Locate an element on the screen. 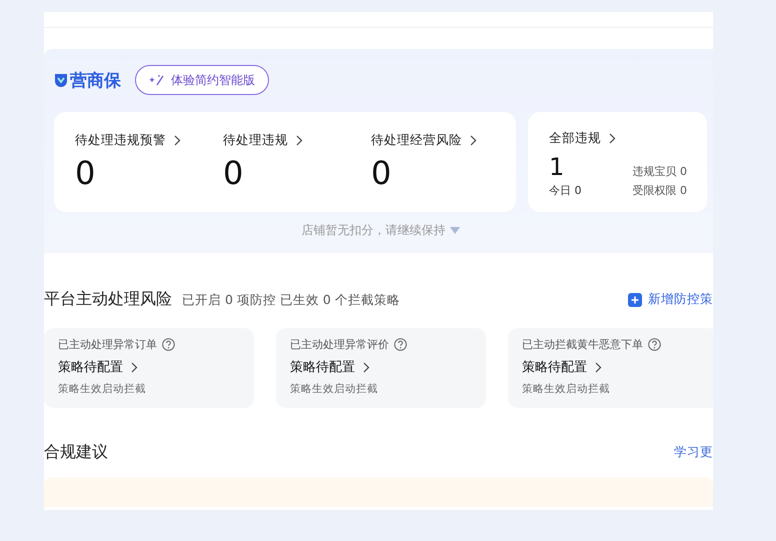  stat-link: 待处理违规 is located at coordinates (297, 140).